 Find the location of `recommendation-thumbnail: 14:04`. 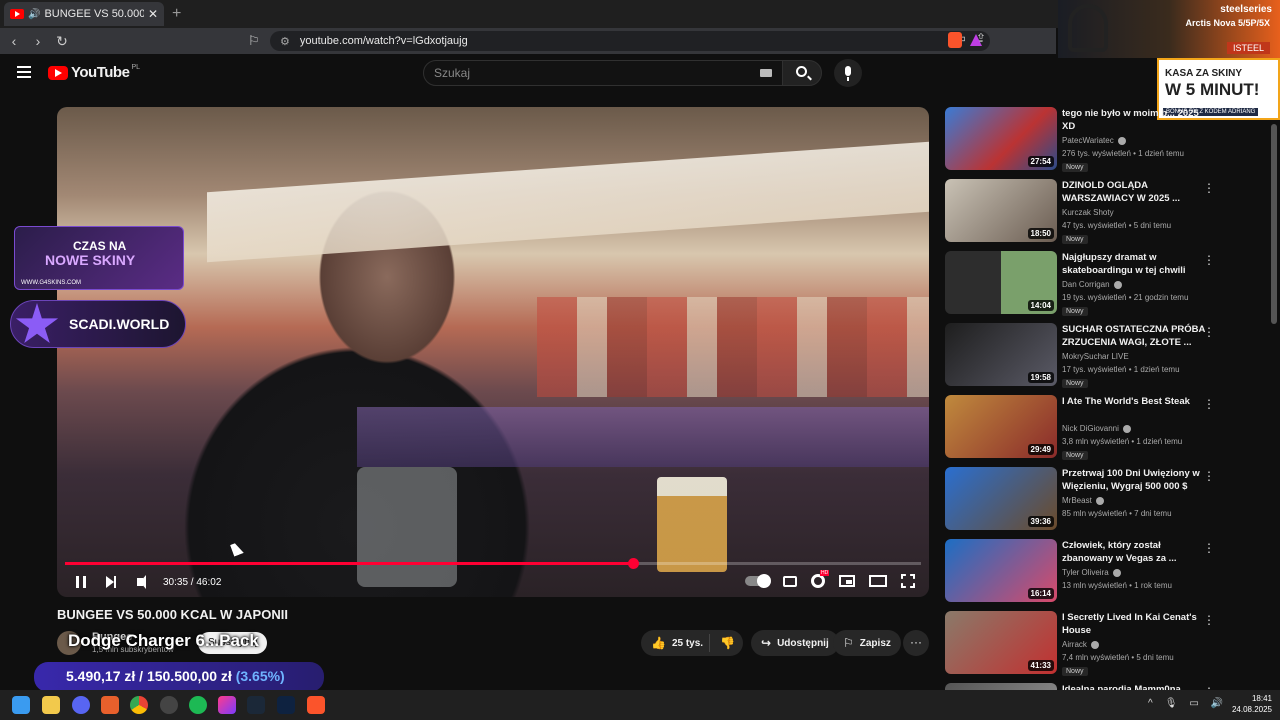

recommendation-thumbnail: 14:04 is located at coordinates (1001, 282).